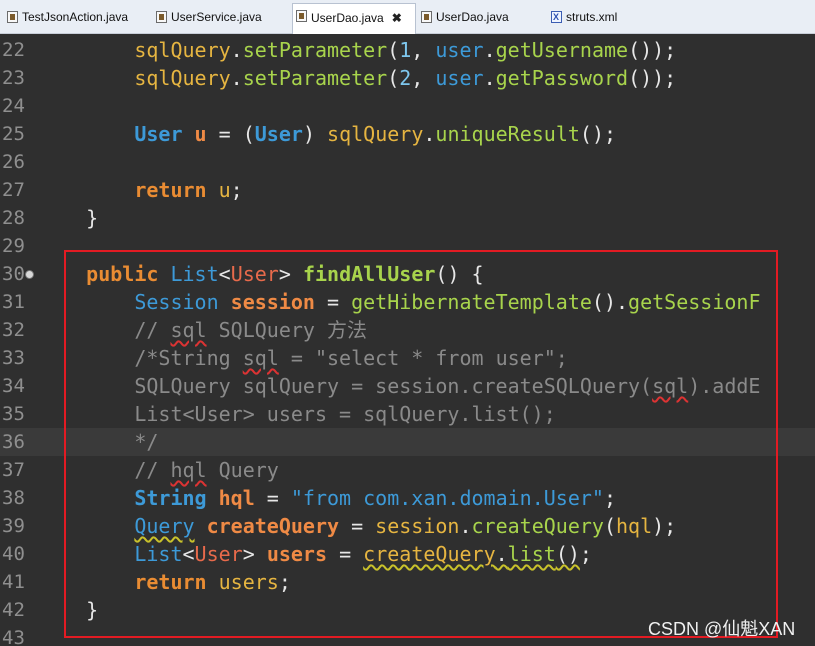 The height and width of the screenshot is (646, 815). What do you see at coordinates (724, 386) in the screenshot?
I see `code-token: ).addE` at bounding box center [724, 386].